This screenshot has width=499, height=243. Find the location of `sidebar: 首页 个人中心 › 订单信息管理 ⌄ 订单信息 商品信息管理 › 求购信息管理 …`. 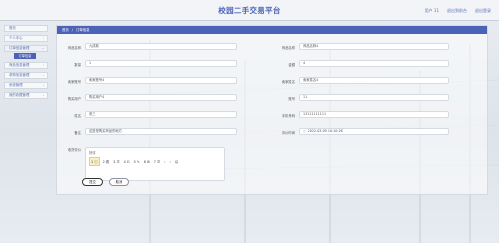

sidebar: 首页 个人中心 › 订单信息管理 ⌄ 订单信息 商品信息管理 › 求购信息管理 … is located at coordinates (26, 63).